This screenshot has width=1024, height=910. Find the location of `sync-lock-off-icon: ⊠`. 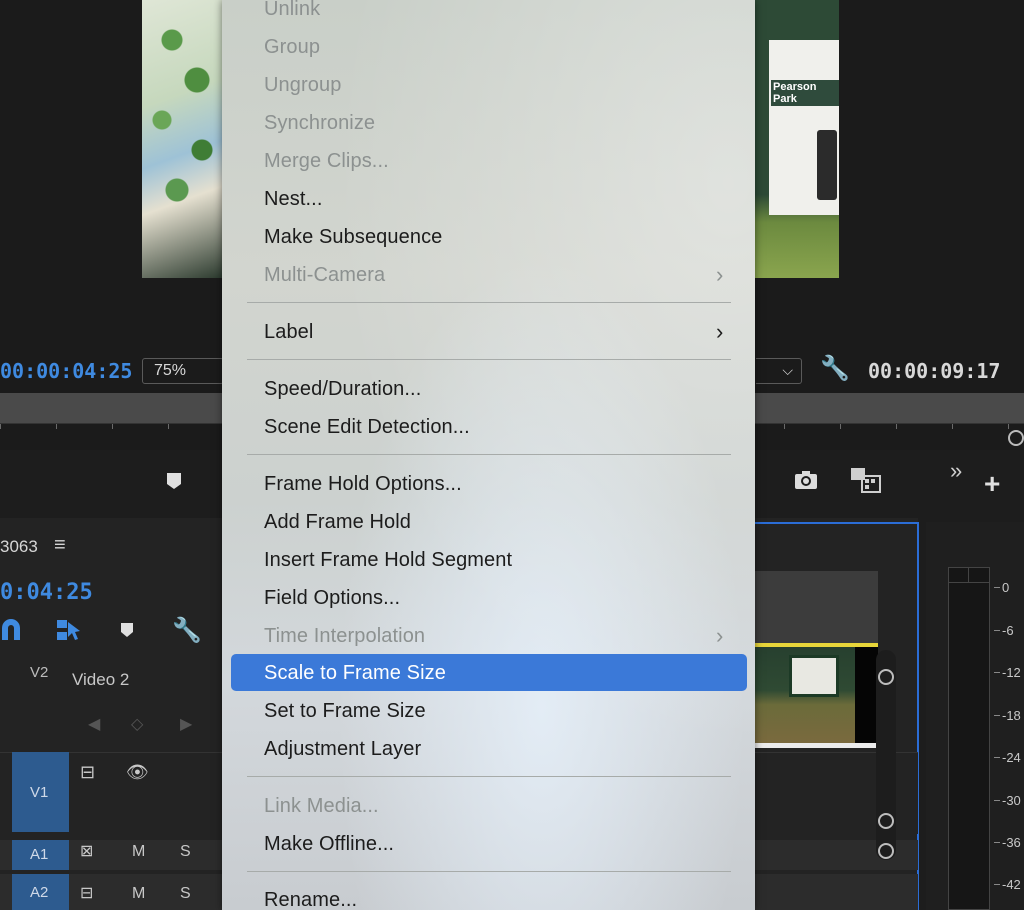

sync-lock-off-icon: ⊠ is located at coordinates (86, 851).